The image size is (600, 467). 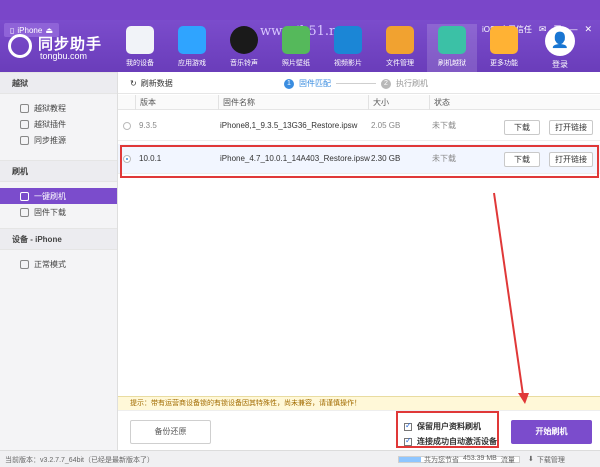 What do you see at coordinates (546, 460) in the screenshot?
I see `download-manager-button: ⬇ 下载管理` at bounding box center [546, 460].